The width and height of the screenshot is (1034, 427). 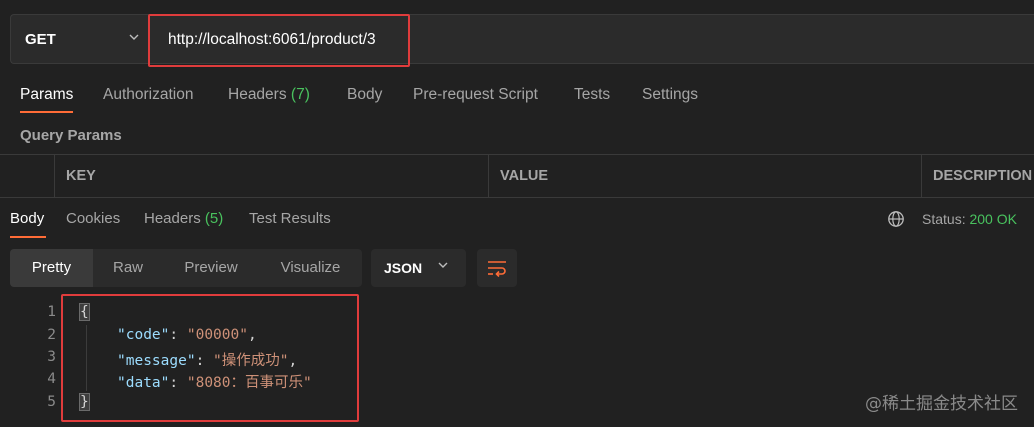 I want to click on tab-settings: Settings, so click(x=670, y=95).